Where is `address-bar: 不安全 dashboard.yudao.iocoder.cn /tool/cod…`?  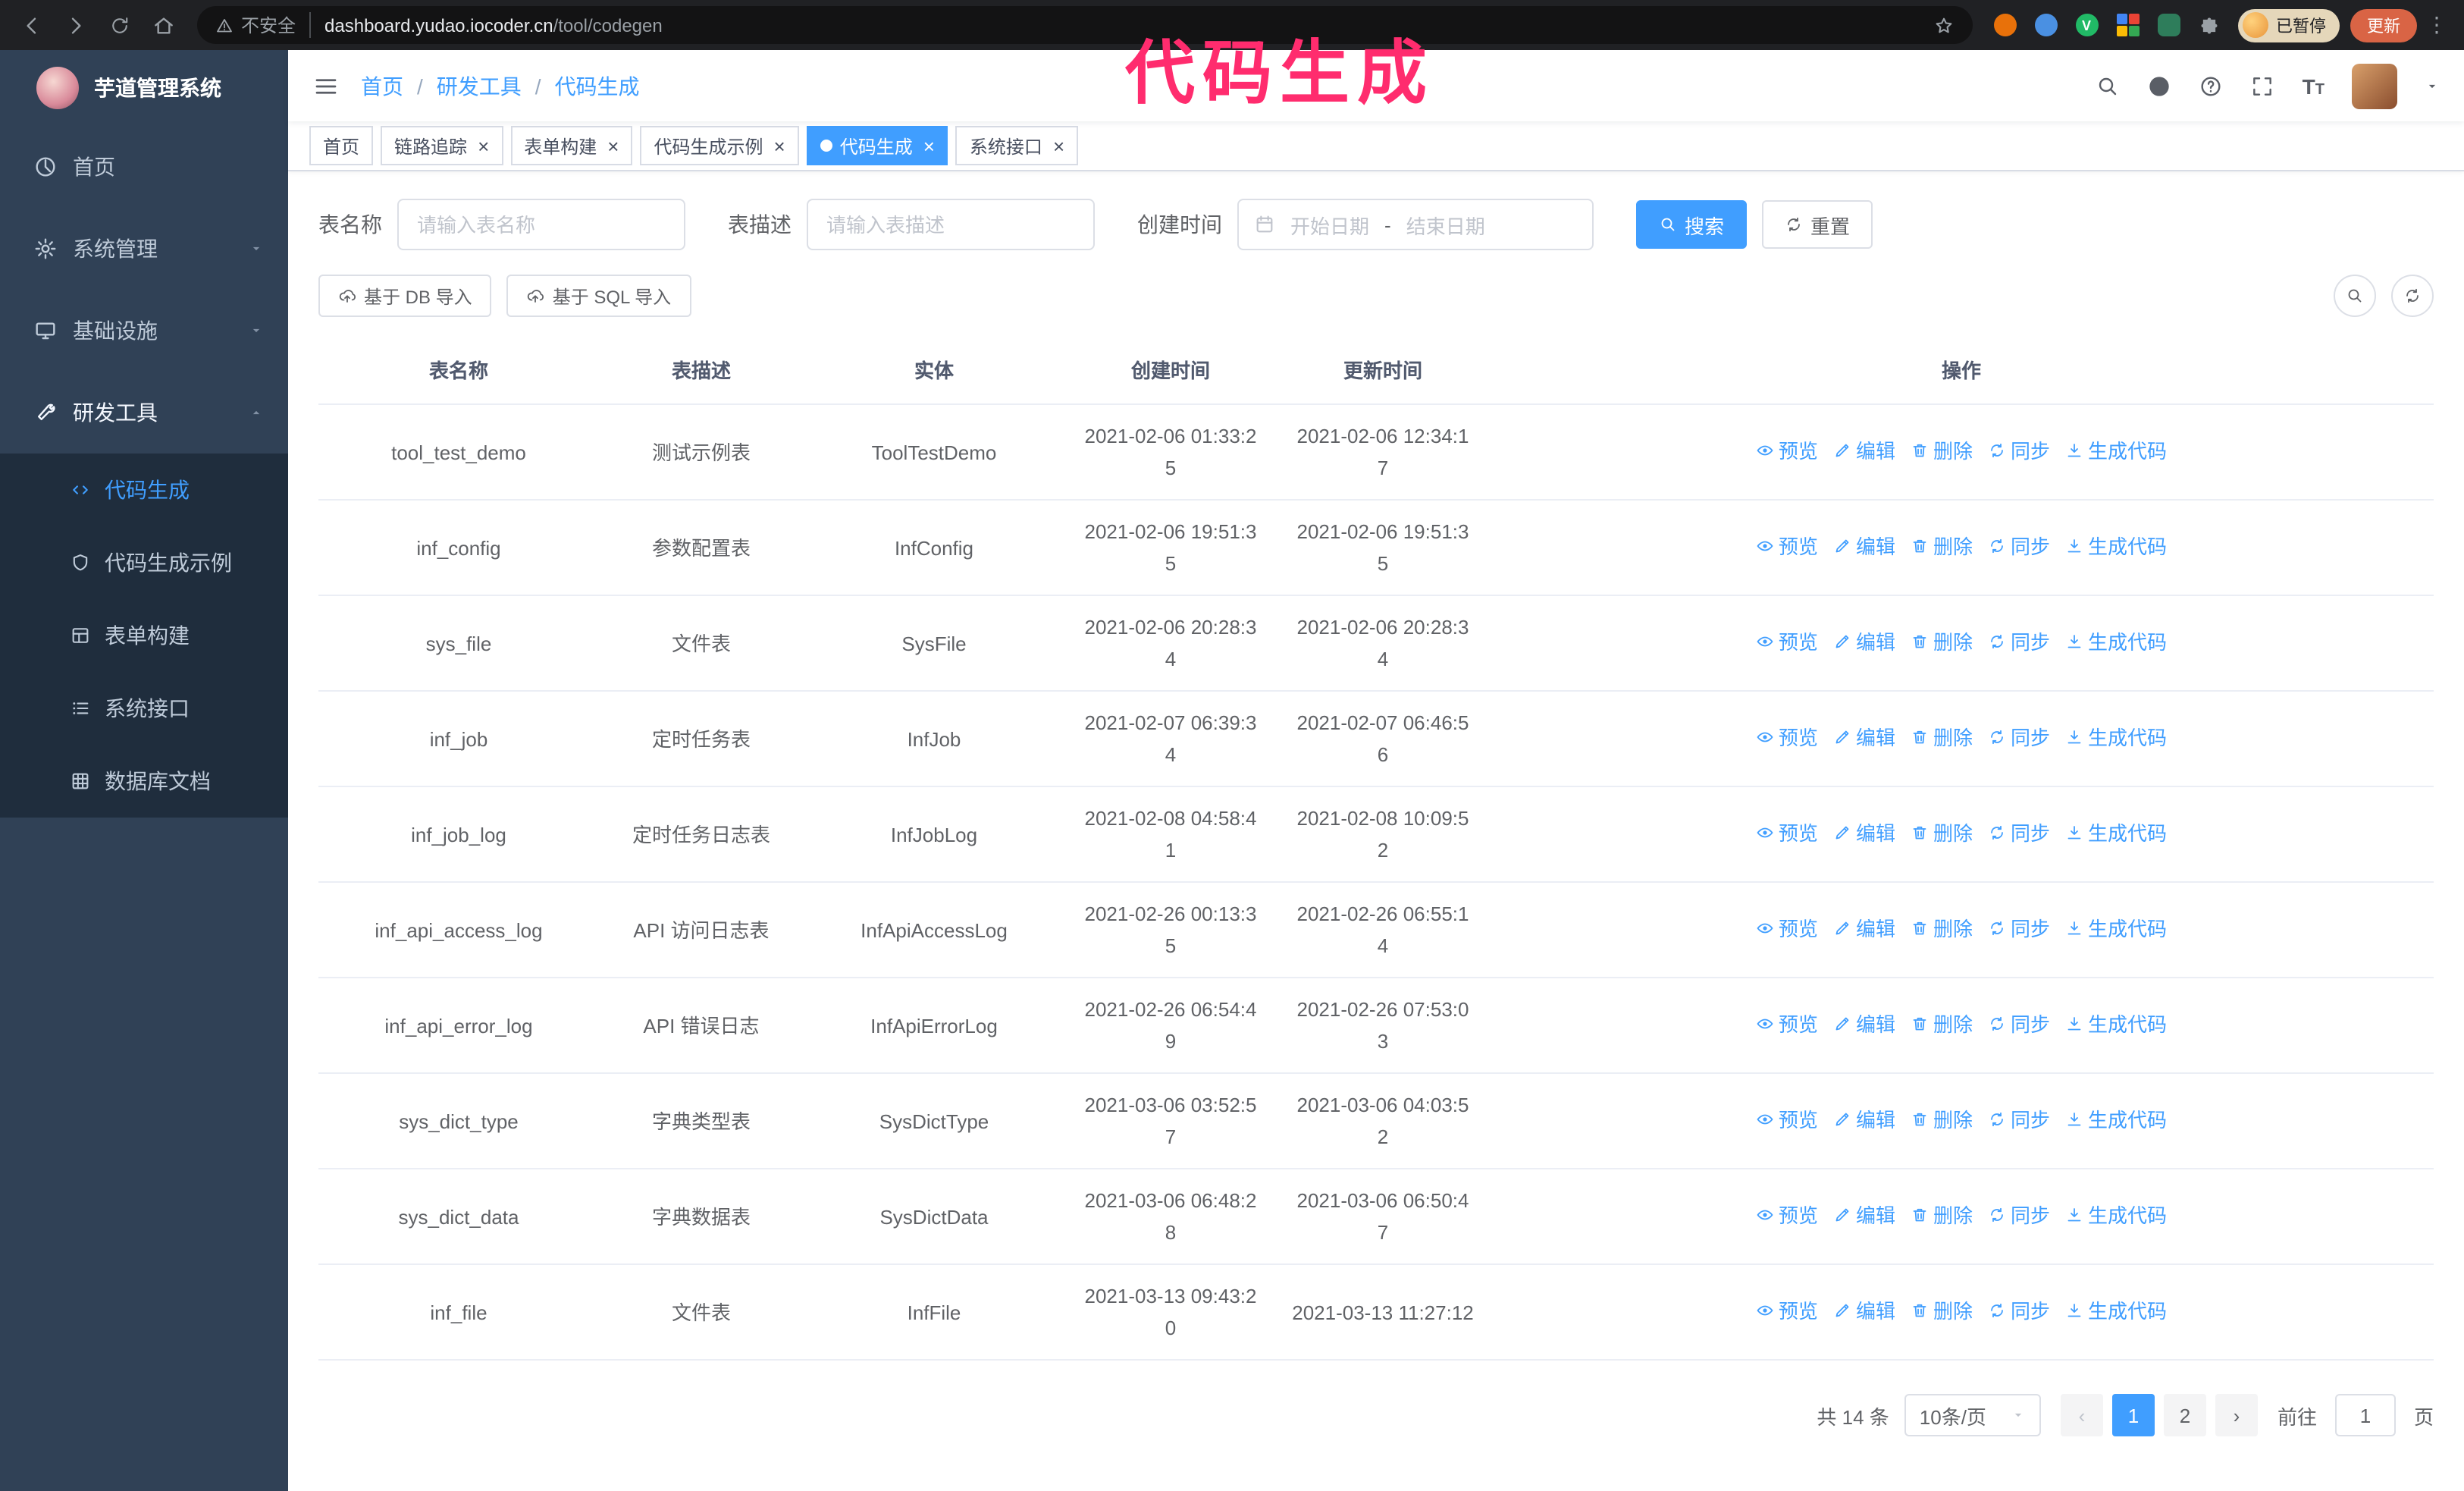 address-bar: 不安全 dashboard.yudao.iocoder.cn /tool/cod… is located at coordinates (1085, 25).